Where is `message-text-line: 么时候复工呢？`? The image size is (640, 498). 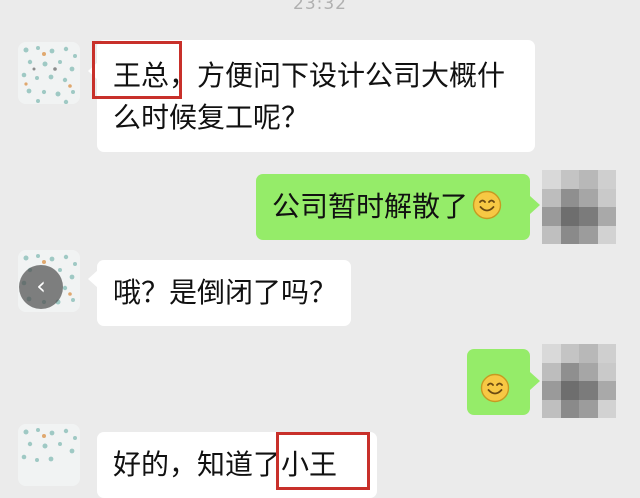 message-text-line: 么时候复工呢？ is located at coordinates (211, 117).